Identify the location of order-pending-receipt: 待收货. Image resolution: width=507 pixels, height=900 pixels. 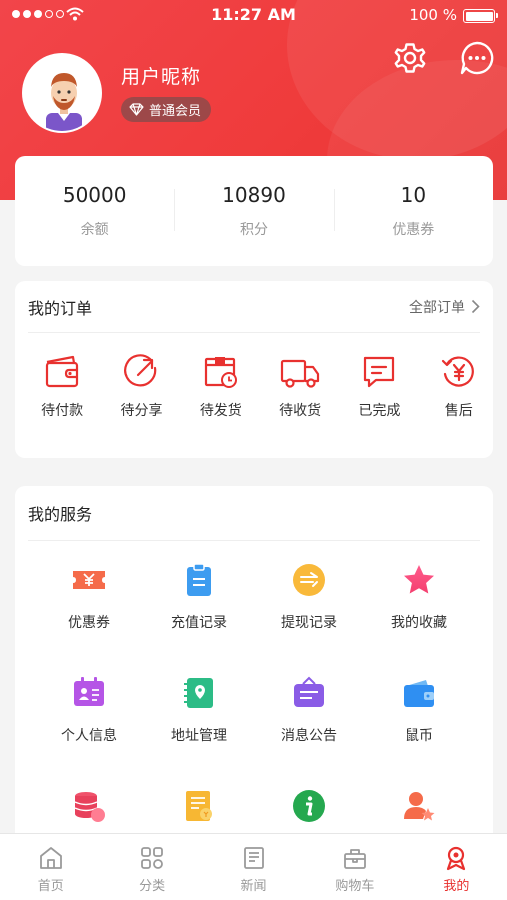
(300, 386).